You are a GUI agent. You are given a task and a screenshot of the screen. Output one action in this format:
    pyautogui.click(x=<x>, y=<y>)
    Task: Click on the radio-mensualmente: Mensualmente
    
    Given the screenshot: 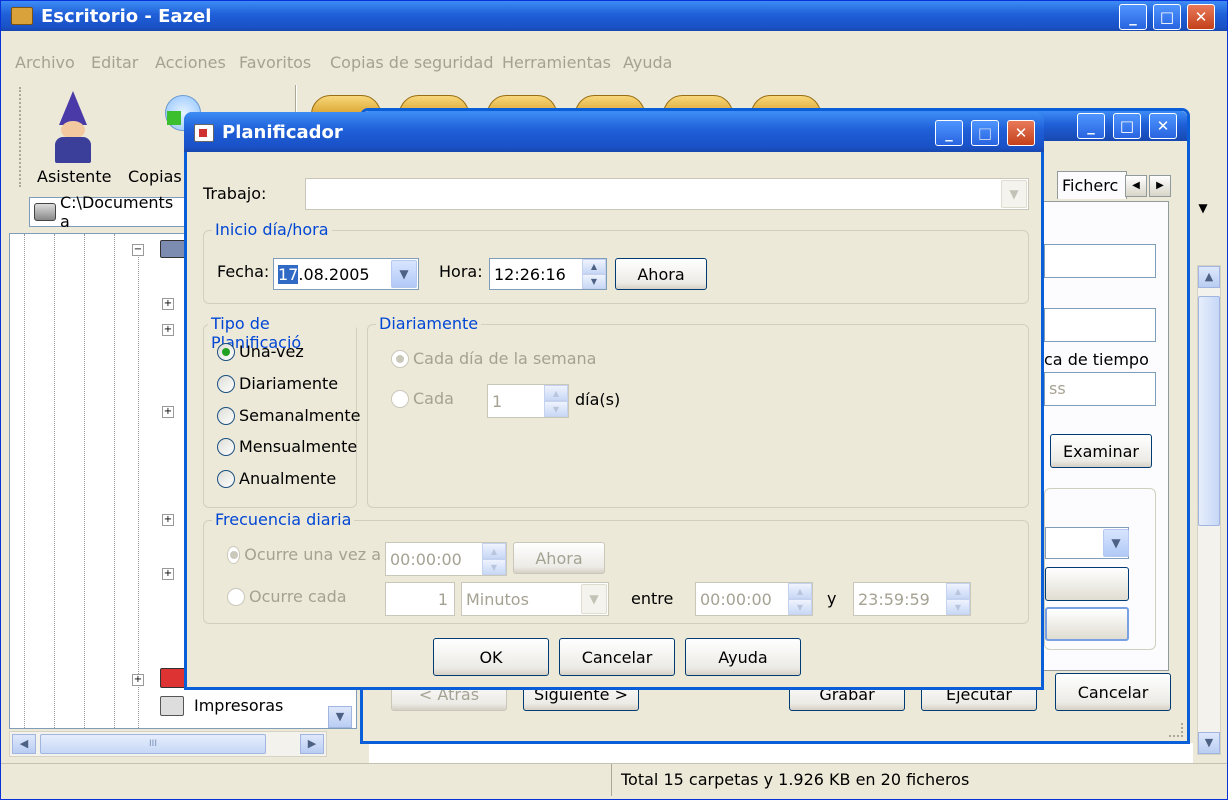 What is the action you would take?
    pyautogui.click(x=287, y=446)
    